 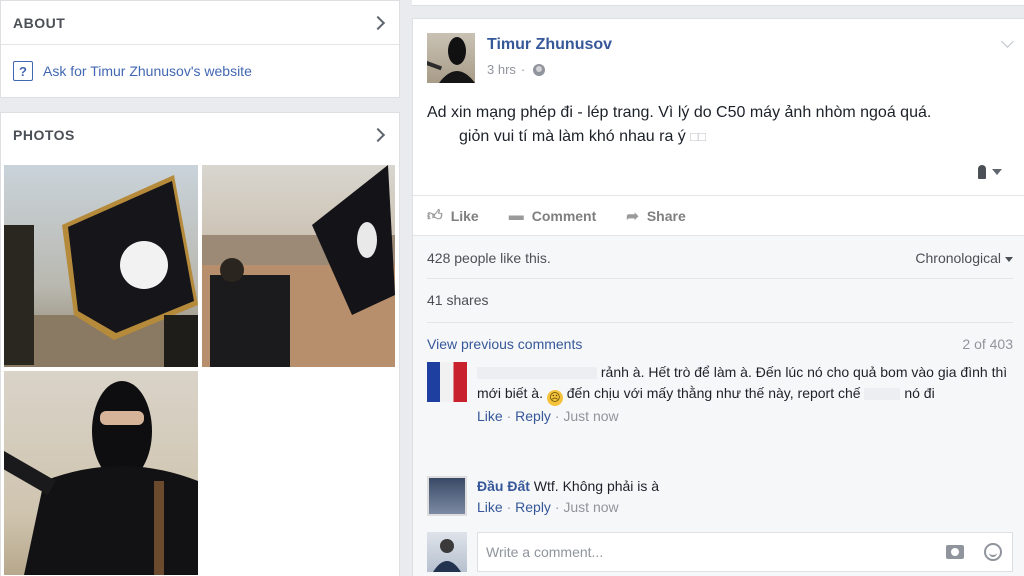 I want to click on comment-text-part-3: nó đi, so click(x=919, y=393).